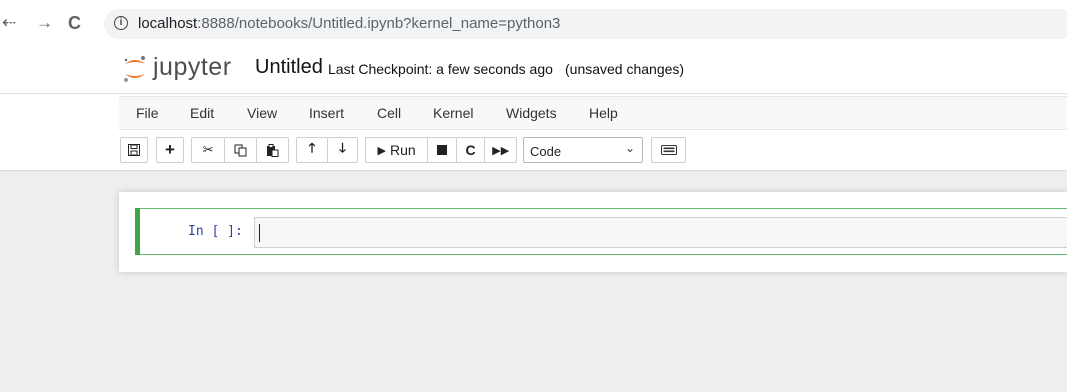  I want to click on stop-button, so click(441, 150).